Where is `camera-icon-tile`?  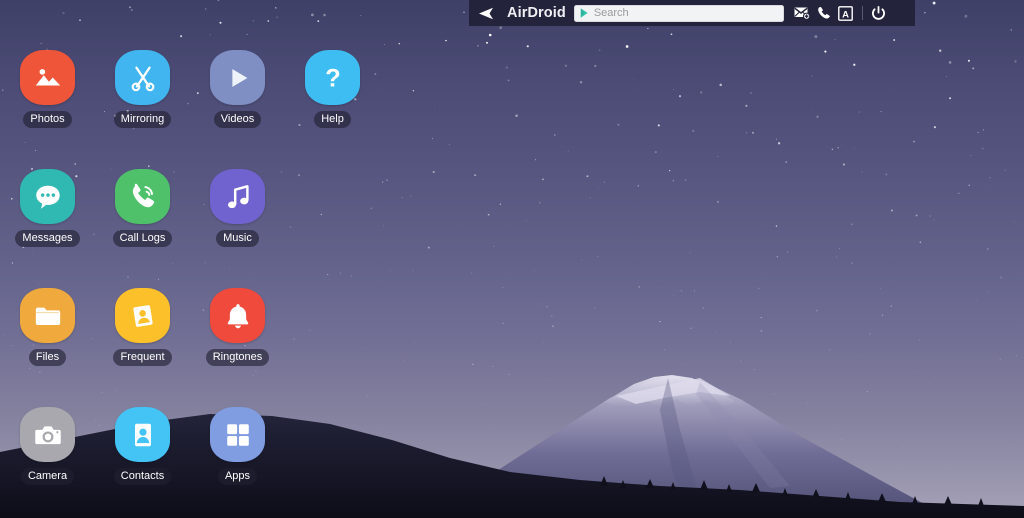 camera-icon-tile is located at coordinates (47, 434).